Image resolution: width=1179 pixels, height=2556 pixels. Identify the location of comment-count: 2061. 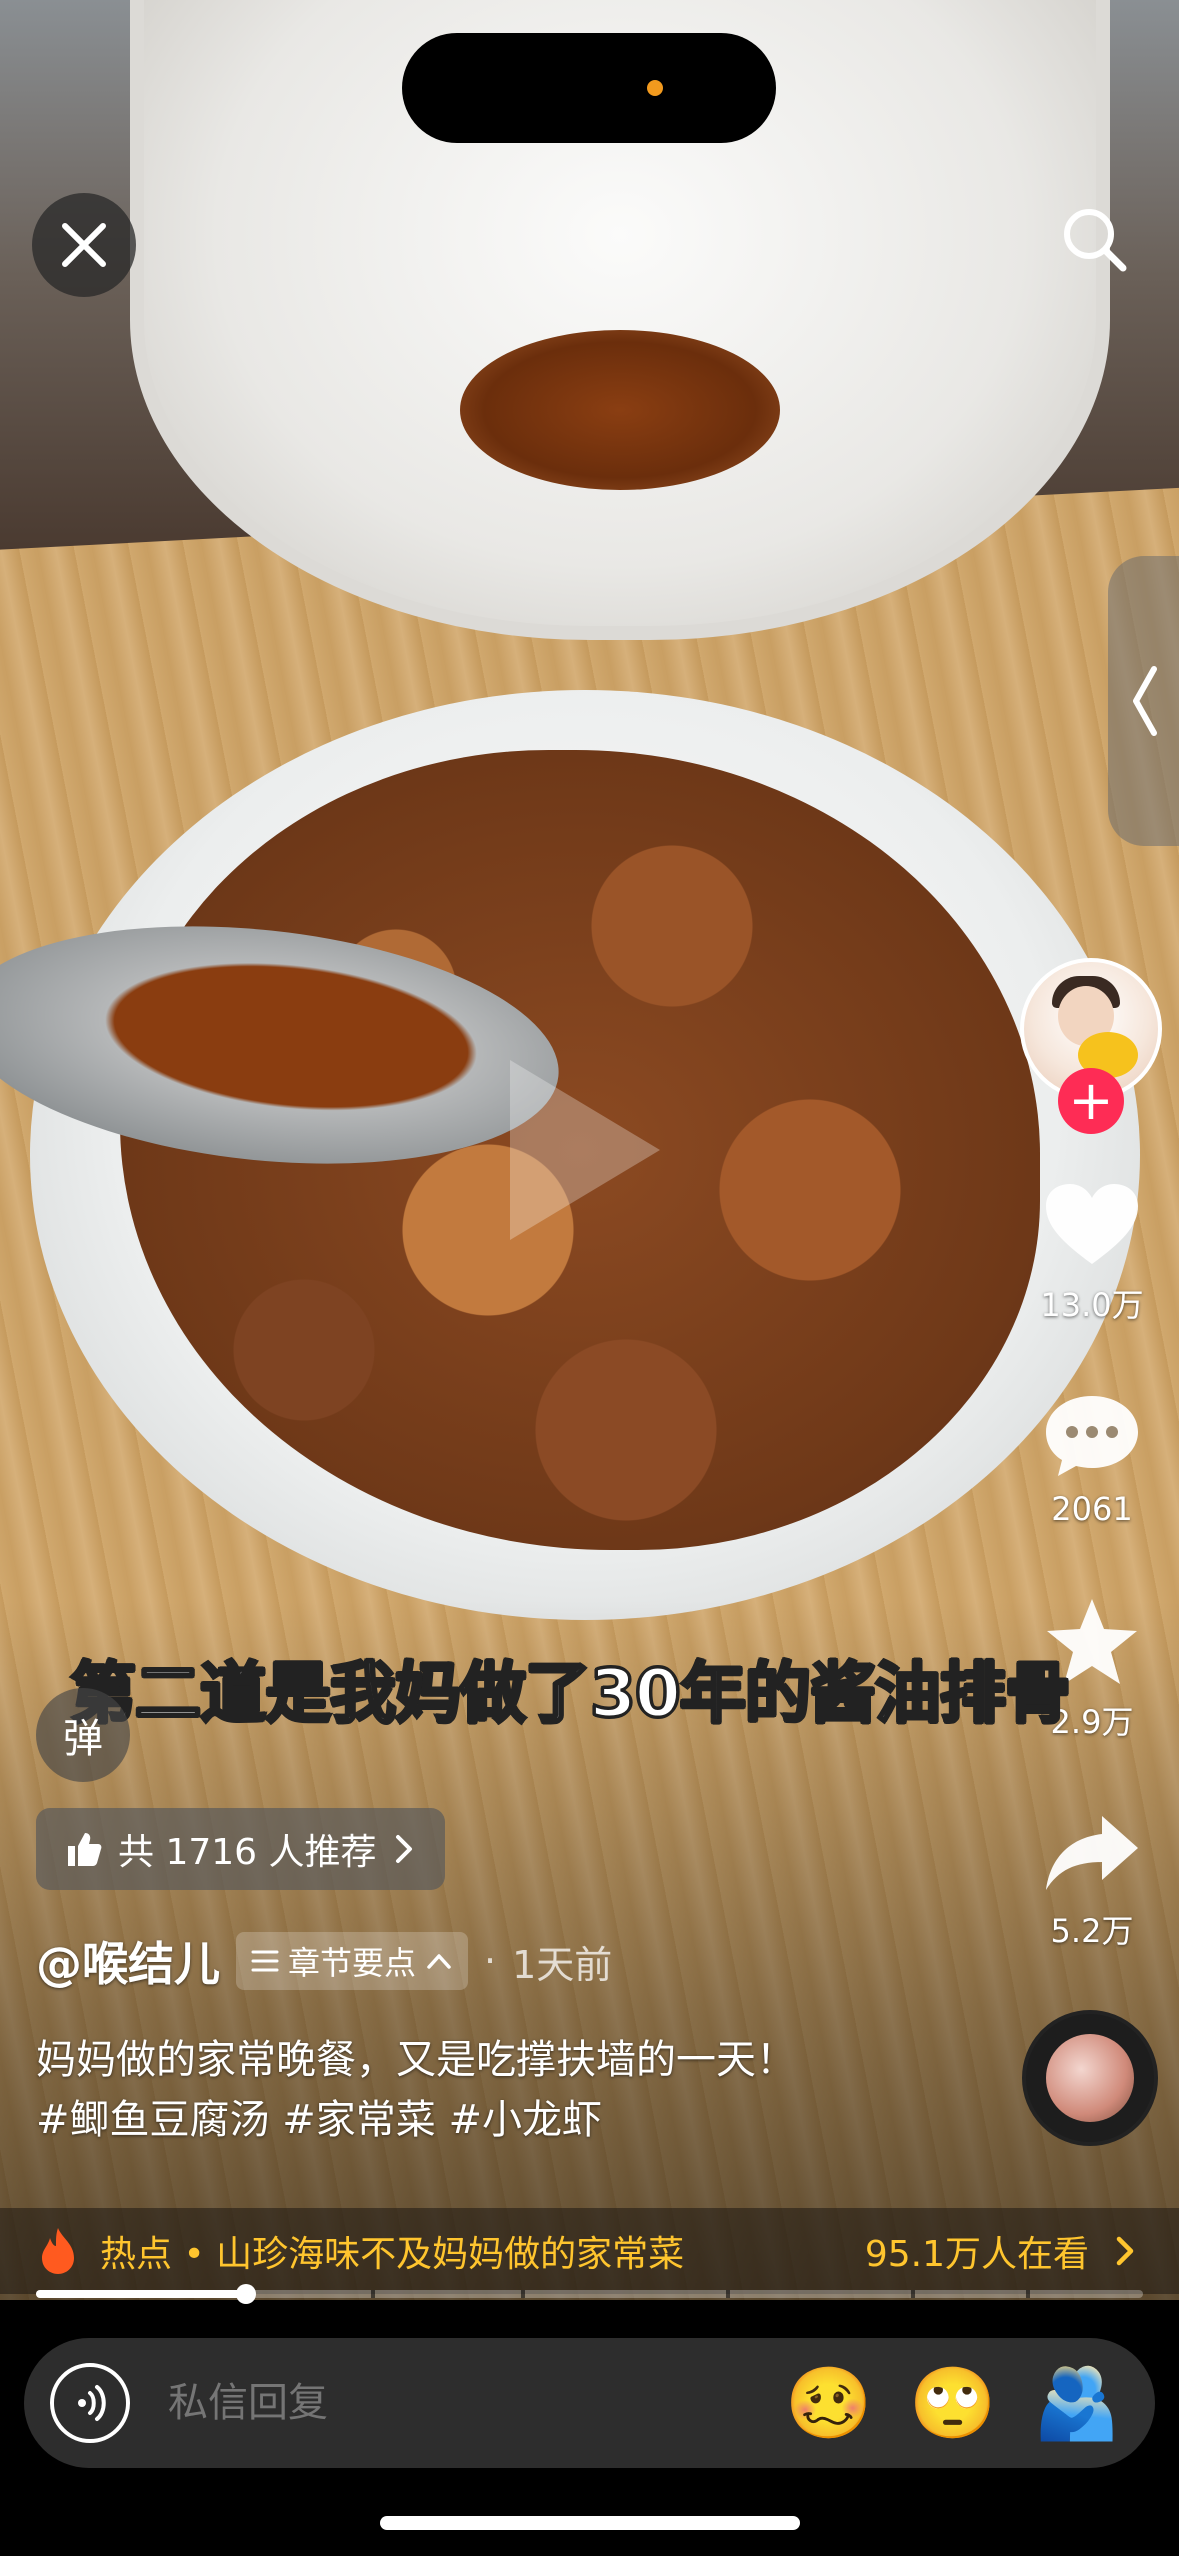
(1092, 1509).